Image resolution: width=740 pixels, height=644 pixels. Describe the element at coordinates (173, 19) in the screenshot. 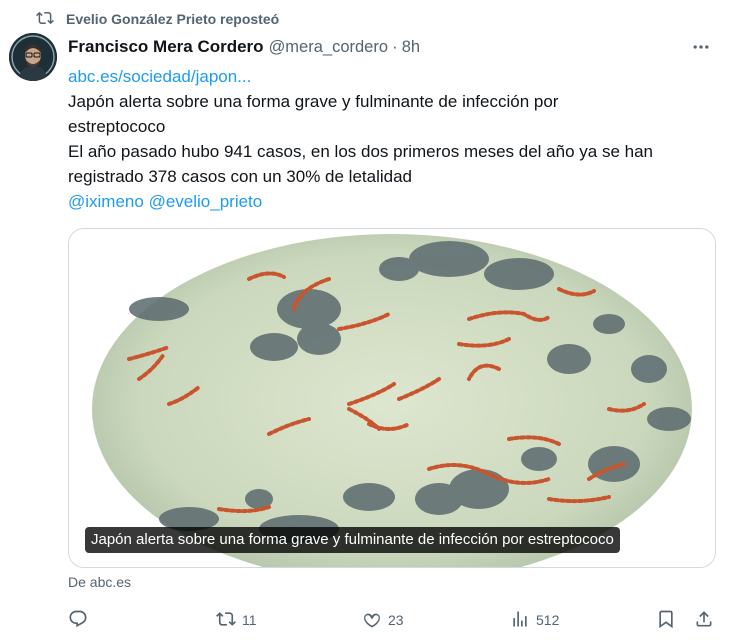

I see `repost-text: Evelio González Prieto reposteó` at that location.